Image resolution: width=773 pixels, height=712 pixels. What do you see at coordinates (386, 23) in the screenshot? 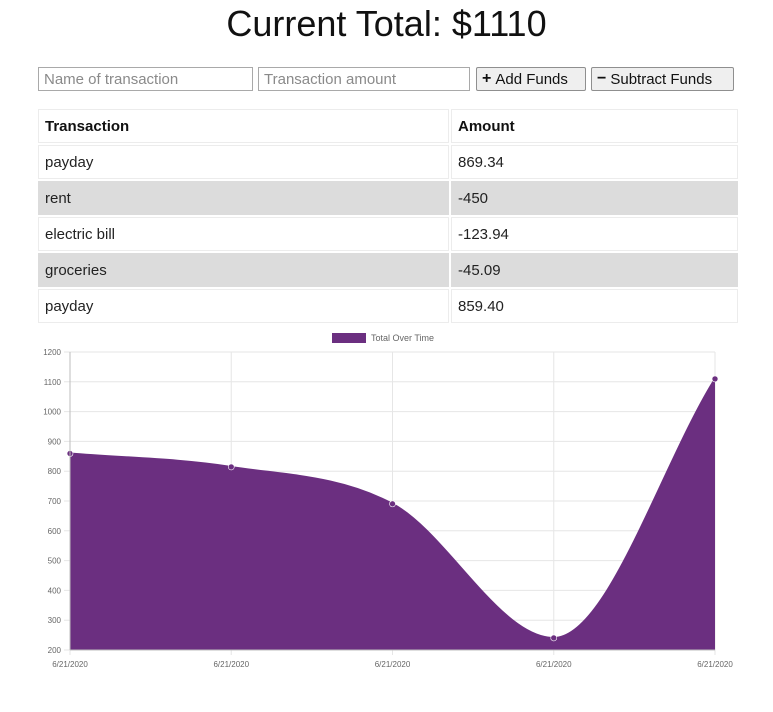
I see `page-title: Current Total: $1110` at bounding box center [386, 23].